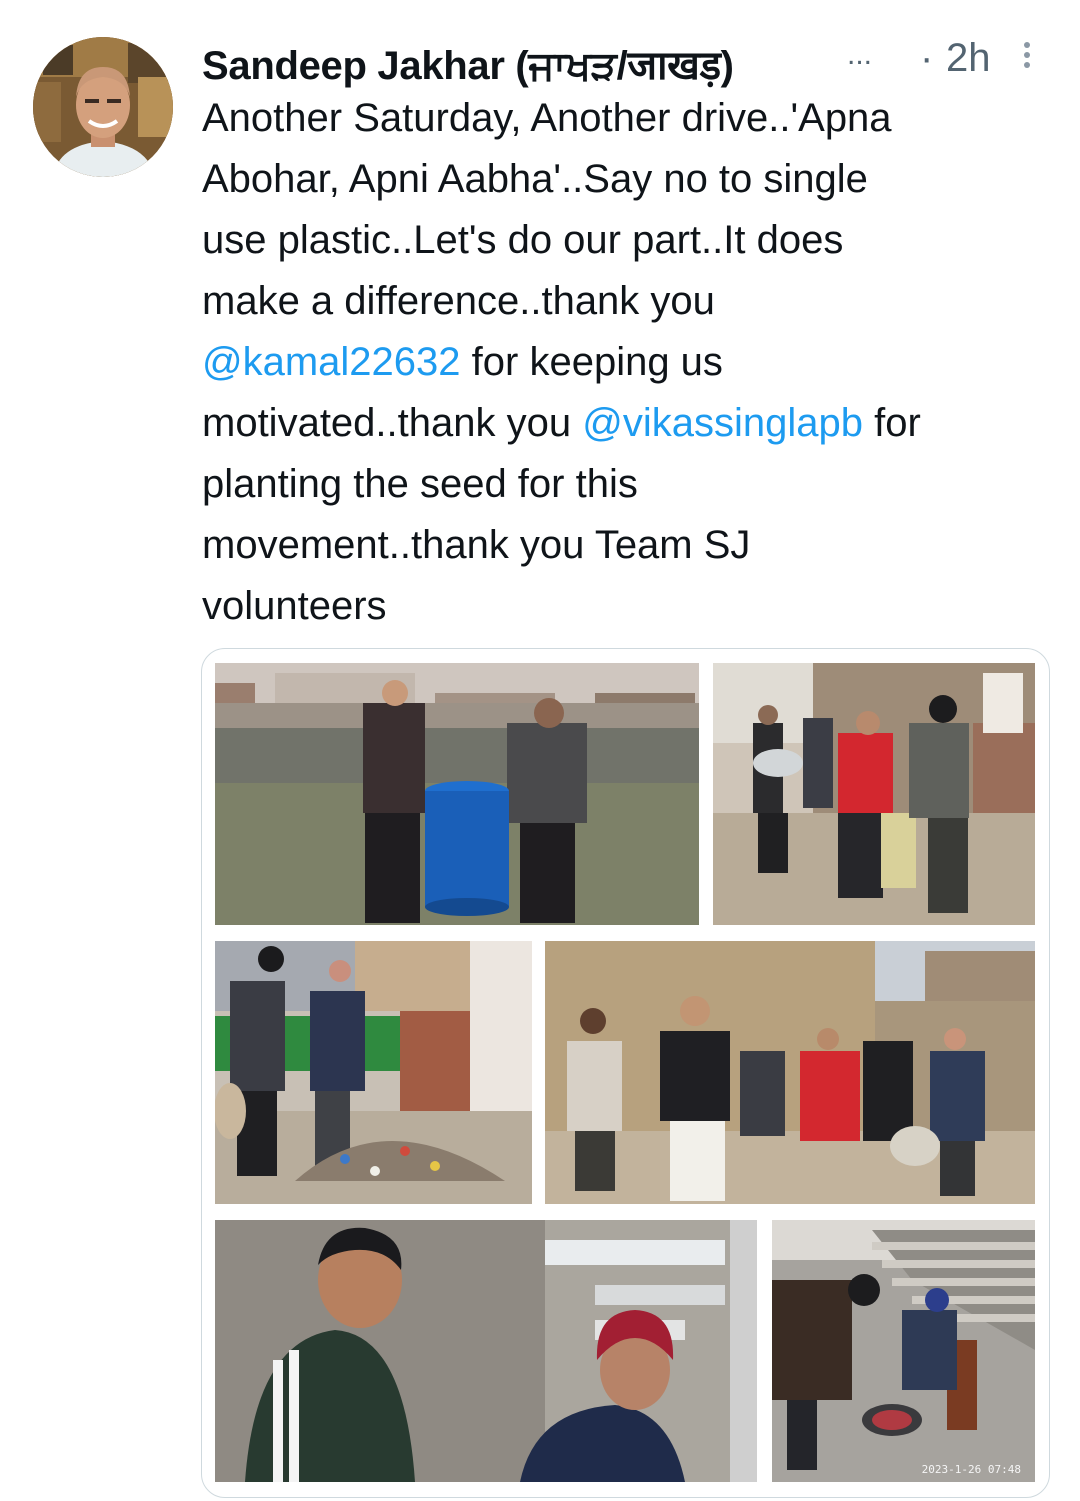 This screenshot has height=1501, width=1080. Describe the element at coordinates (971, 1469) in the screenshot. I see `photo-date-stamp: 2023-1-26 07:48` at that location.